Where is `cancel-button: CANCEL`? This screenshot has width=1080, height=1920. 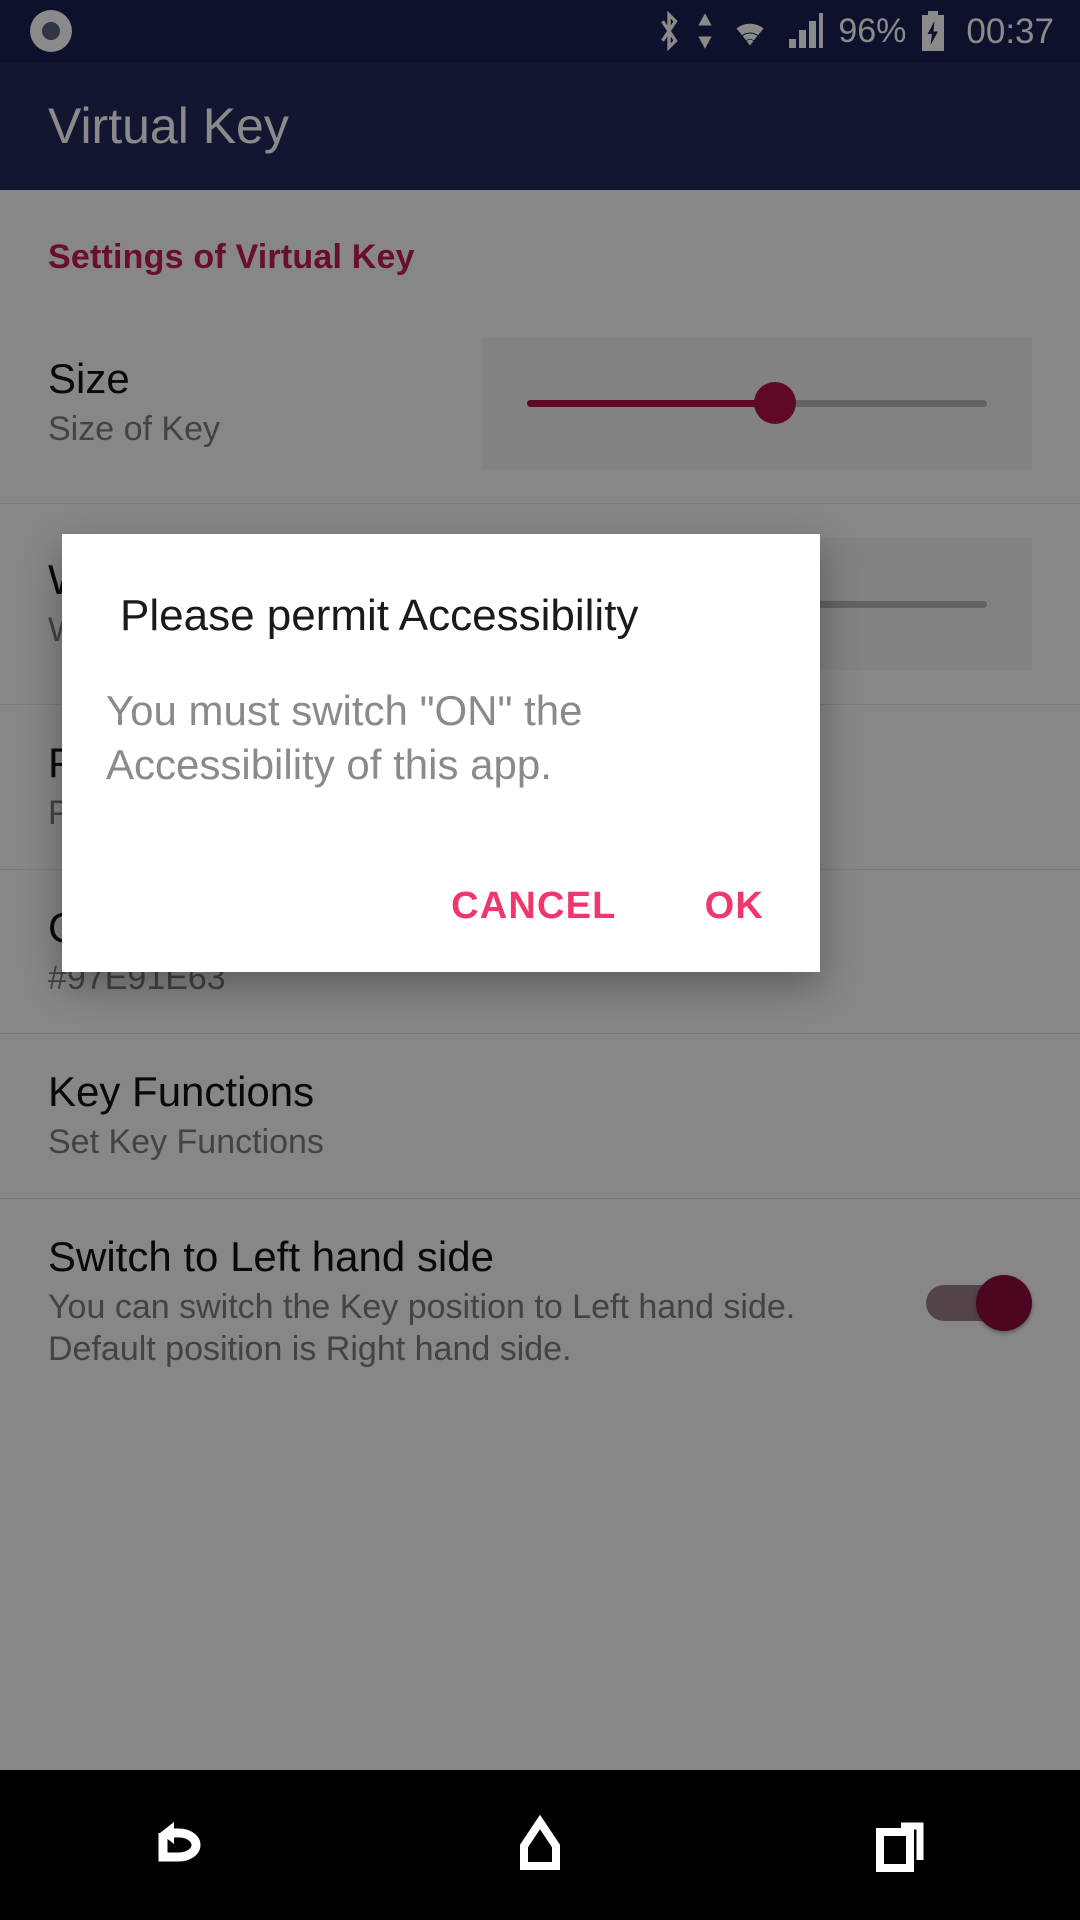
cancel-button: CANCEL is located at coordinates (534, 906).